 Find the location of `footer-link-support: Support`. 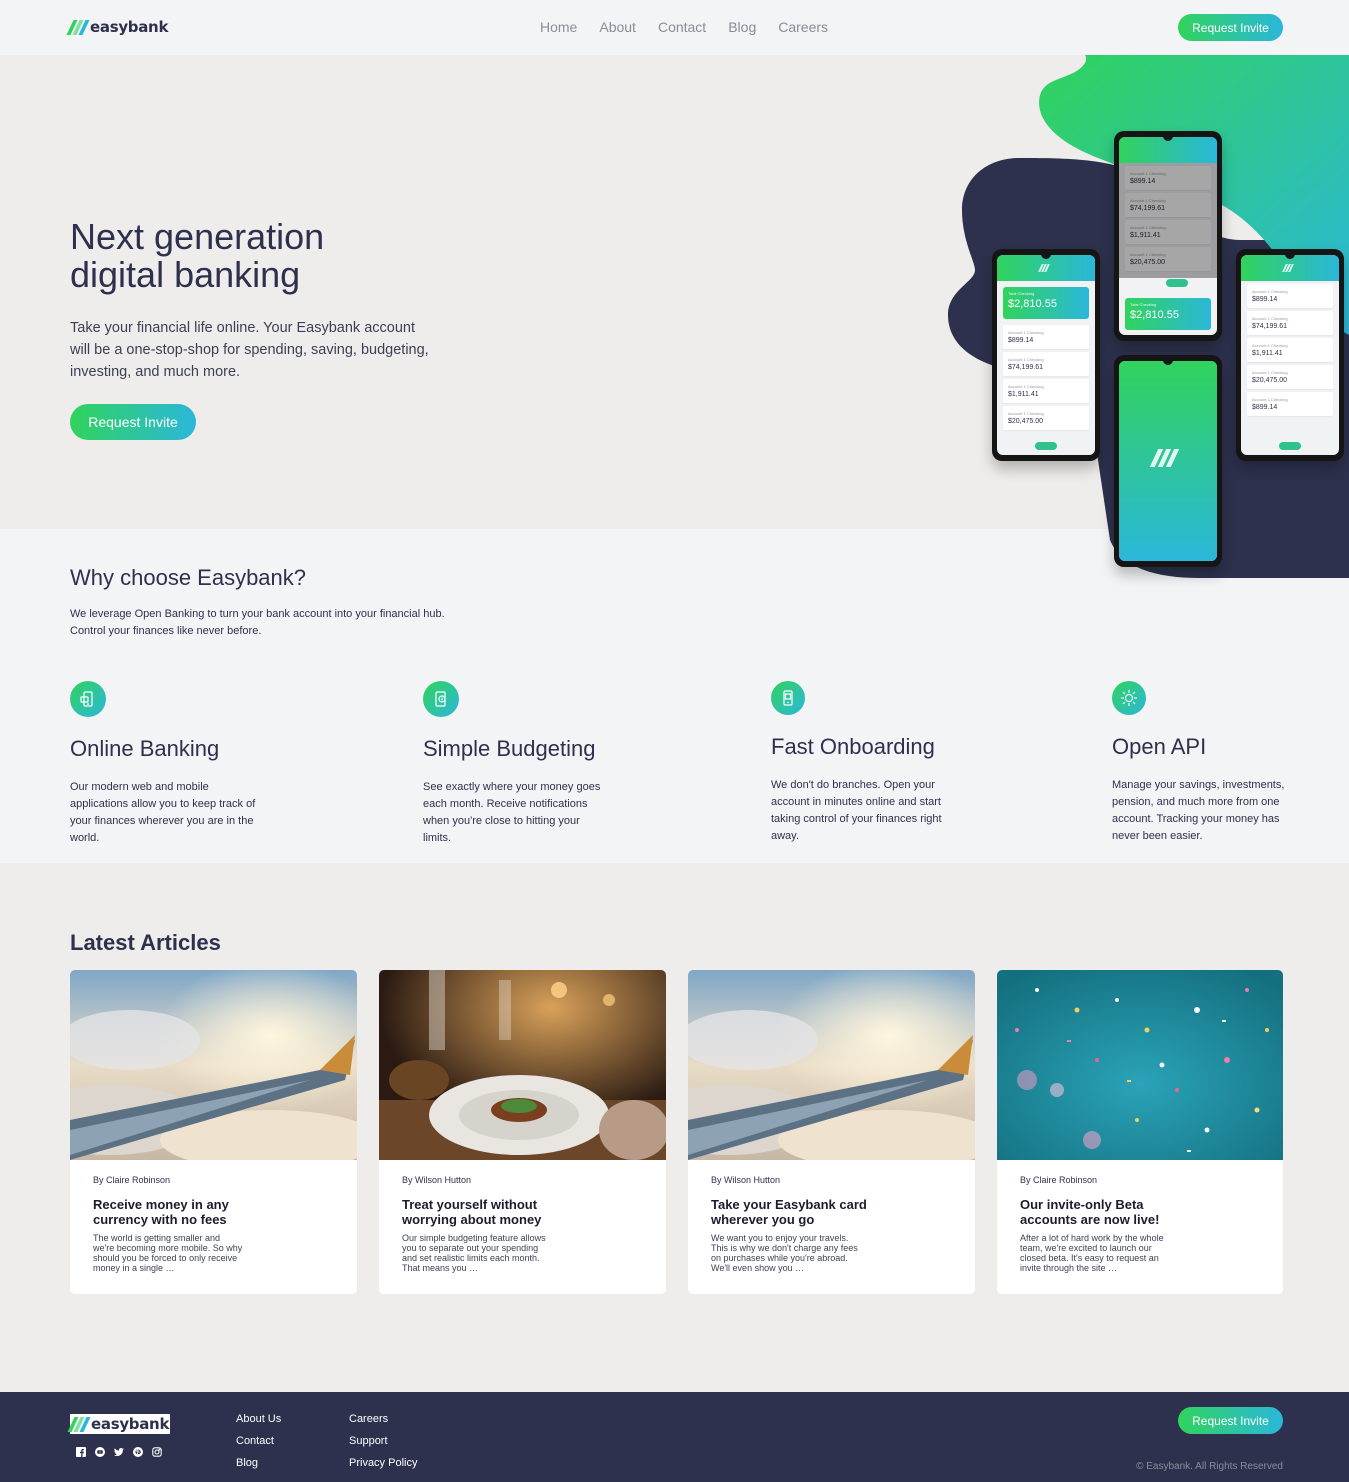

footer-link-support: Support is located at coordinates (383, 1441).